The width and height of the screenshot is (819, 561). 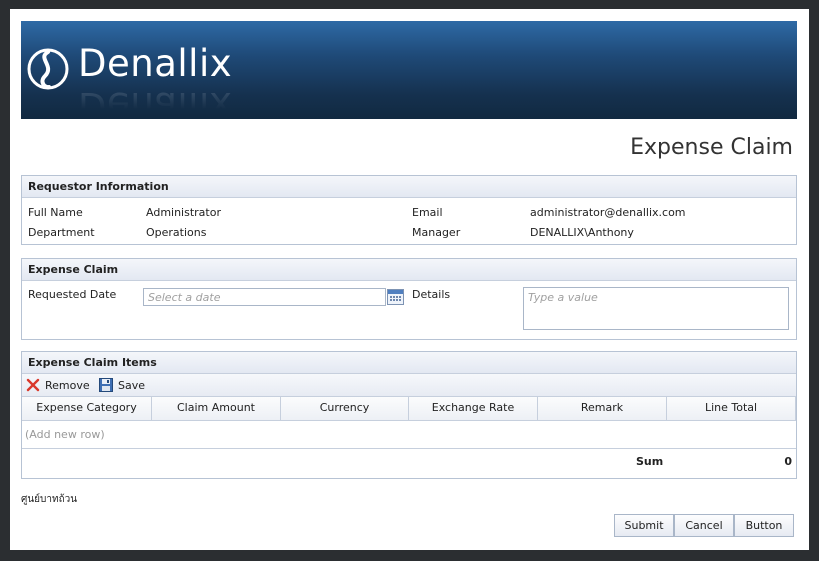 What do you see at coordinates (409, 385) in the screenshot?
I see `items-toolbar: Remove Save` at bounding box center [409, 385].